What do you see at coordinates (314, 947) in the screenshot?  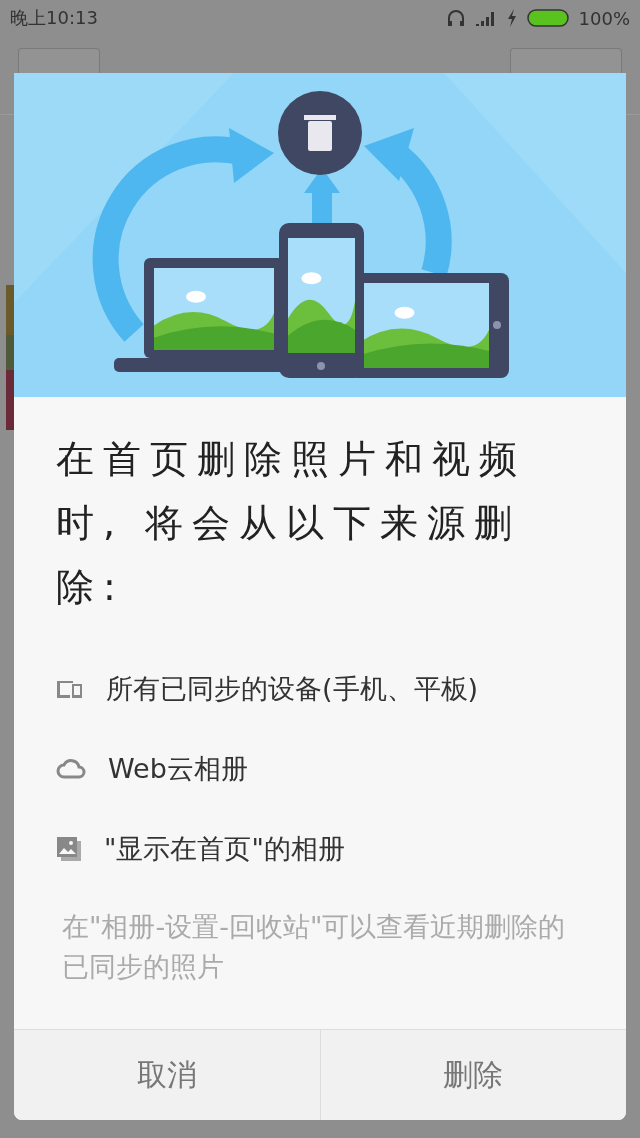 I see `recycle-bin-note: 在"相册-设置-回收站"可以查看近期删除的已同步的照片` at bounding box center [314, 947].